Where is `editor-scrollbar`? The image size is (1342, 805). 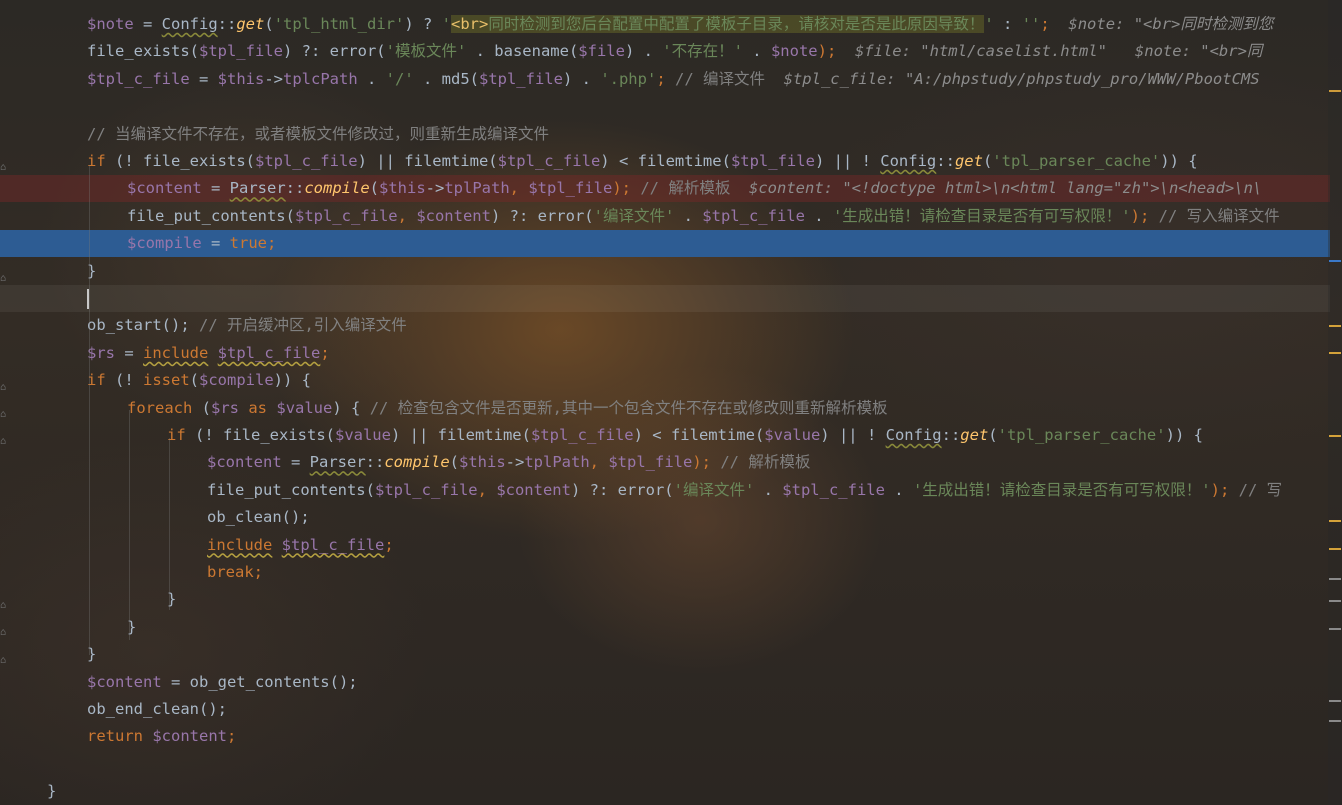
editor-scrollbar is located at coordinates (1335, 402).